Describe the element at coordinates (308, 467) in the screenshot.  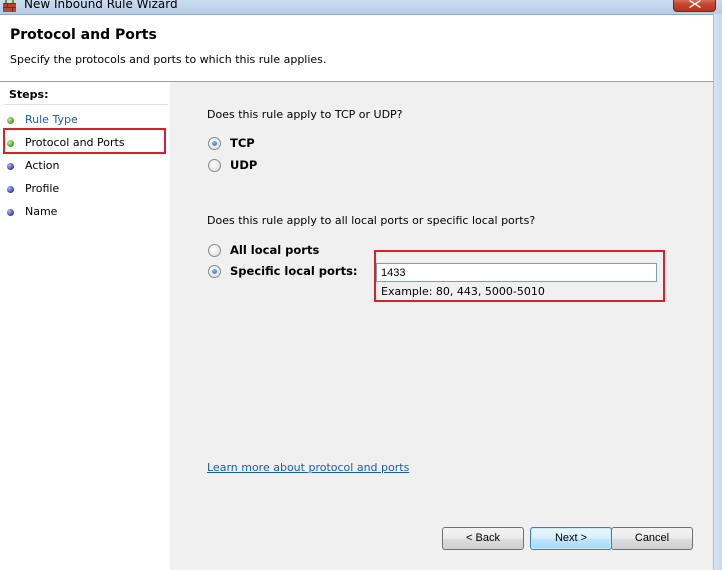
I see `learn-more-link: Learn more about protocol and ports` at that location.